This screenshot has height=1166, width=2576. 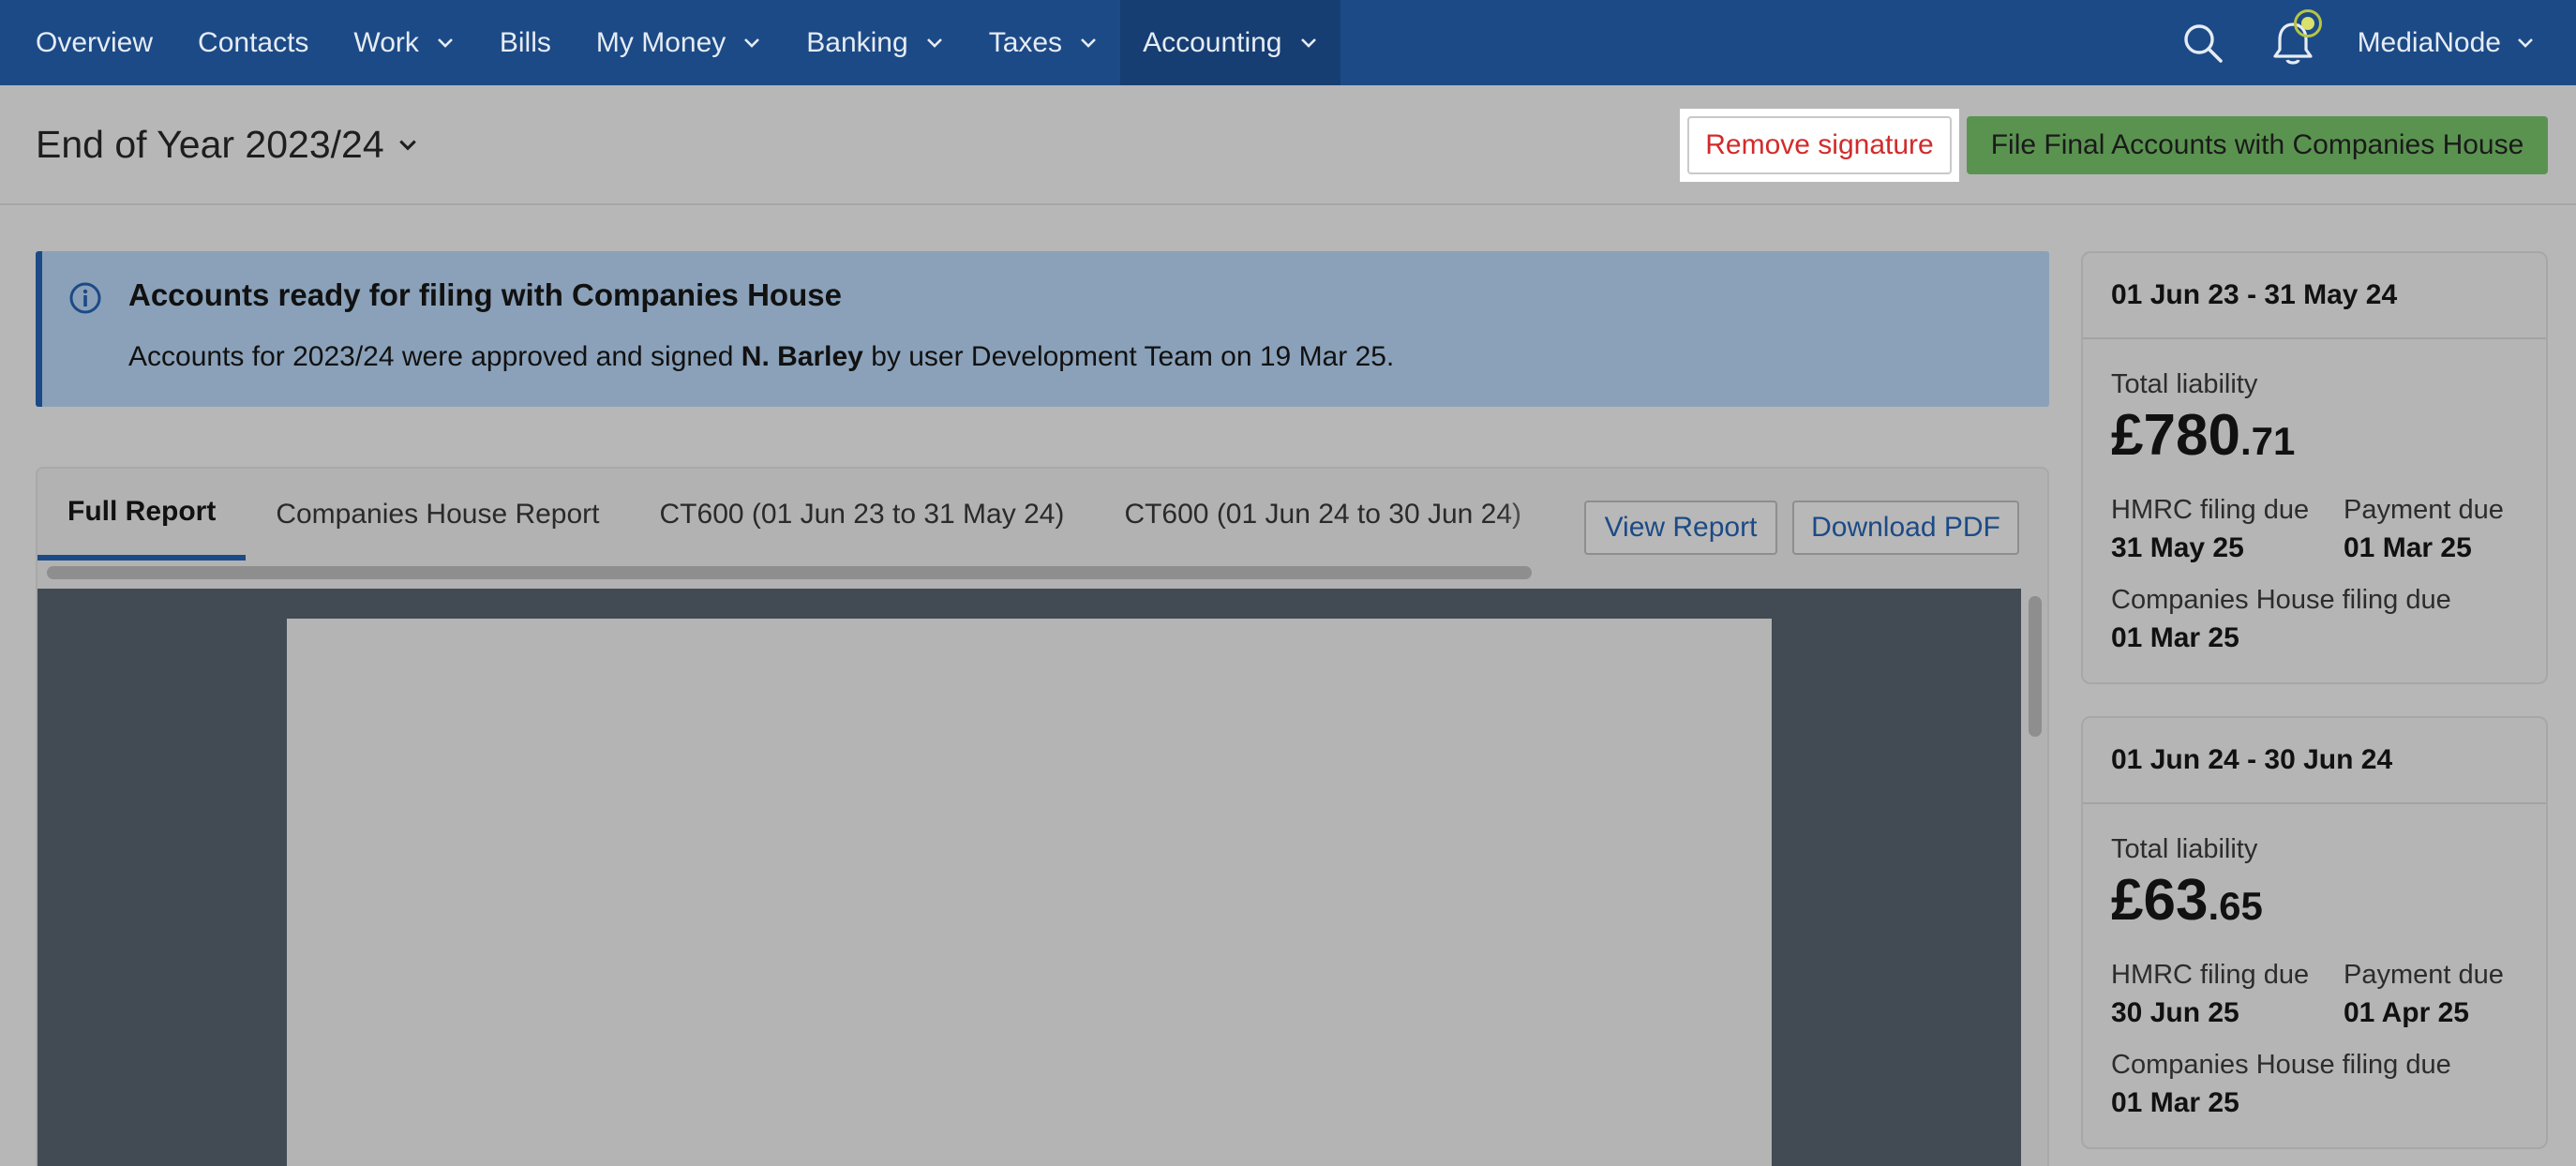 I want to click on total-liability-amount: £780.71, so click(x=2203, y=436).